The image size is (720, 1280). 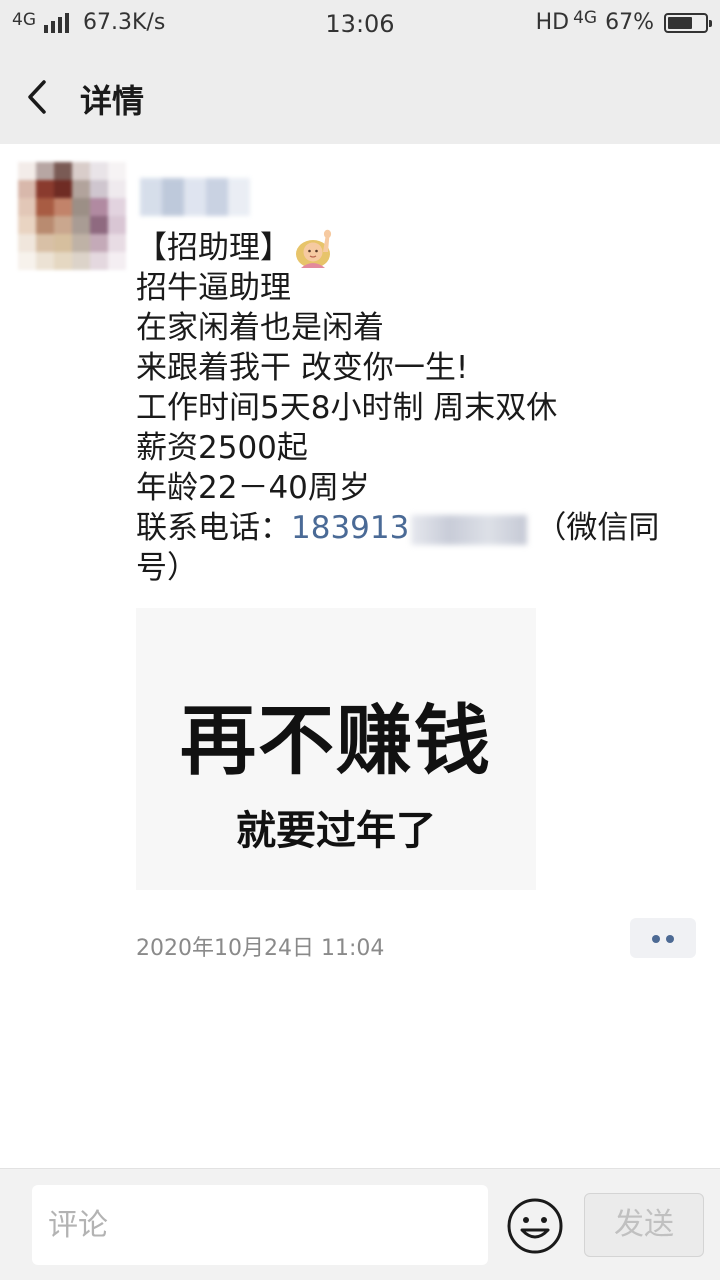 What do you see at coordinates (585, 17) in the screenshot?
I see `network-type-right: 4G` at bounding box center [585, 17].